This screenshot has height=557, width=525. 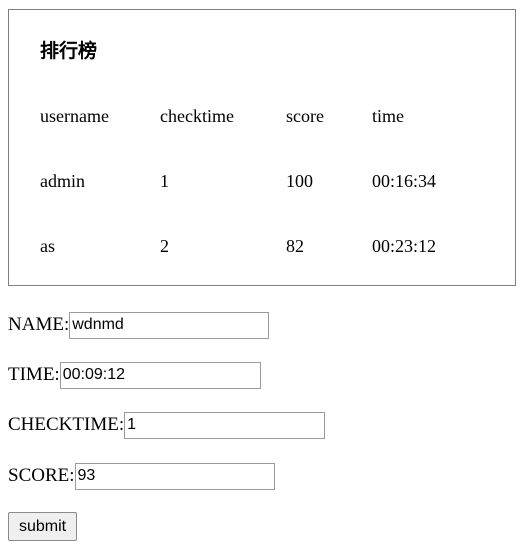 What do you see at coordinates (42, 526) in the screenshot?
I see `submit-button: submit` at bounding box center [42, 526].